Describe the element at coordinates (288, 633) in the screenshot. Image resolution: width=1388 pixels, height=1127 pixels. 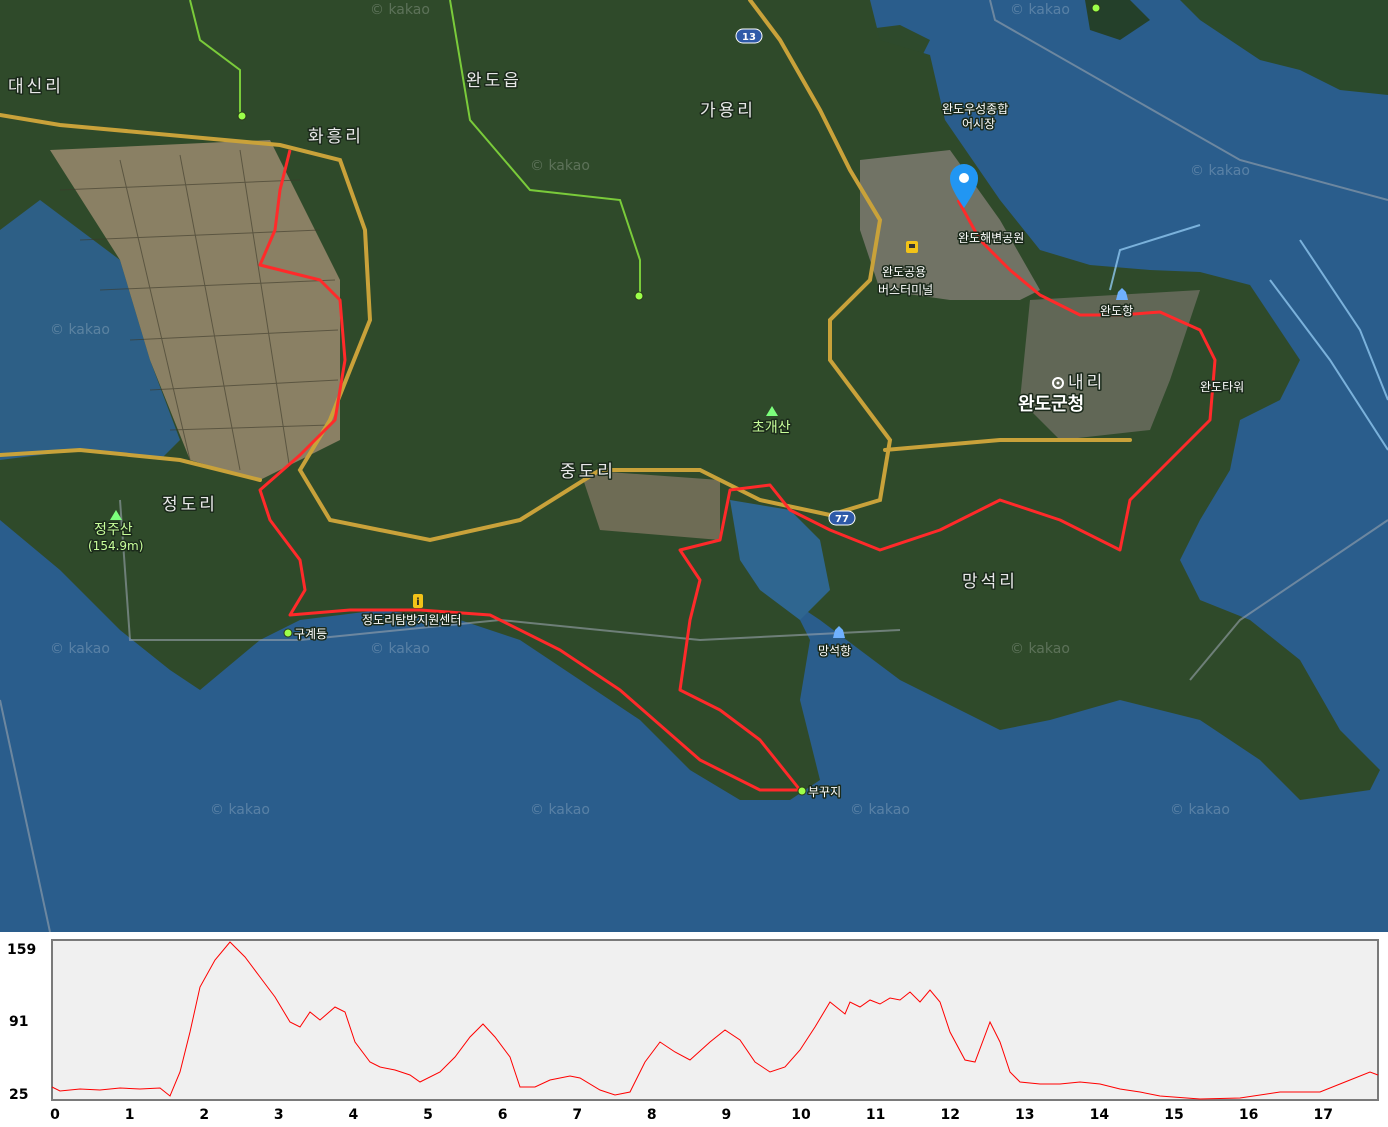
I see `gugyedeung-pin-icon` at that location.